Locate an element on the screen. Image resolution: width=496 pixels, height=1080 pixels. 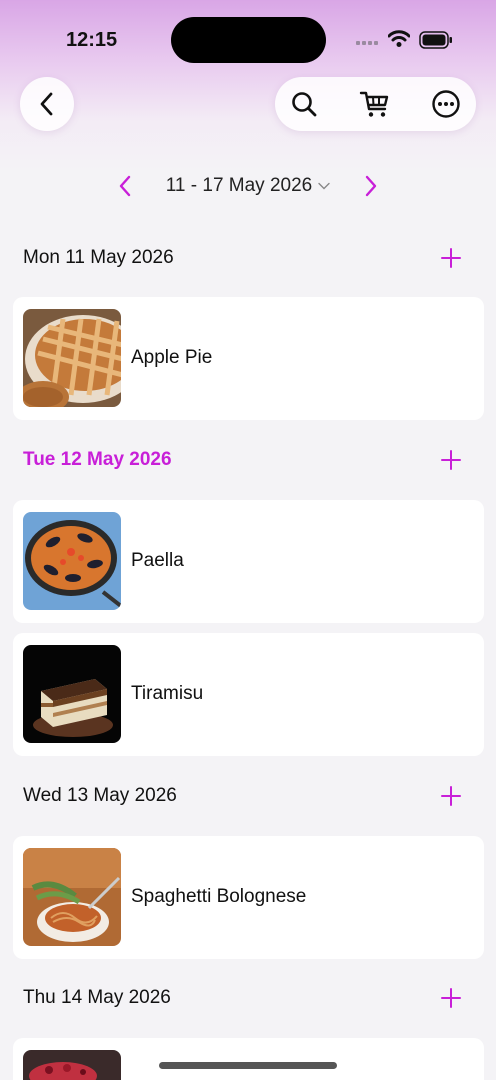
day-header-tuesday: Tue 12 May 2026 is located at coordinates (248, 461).